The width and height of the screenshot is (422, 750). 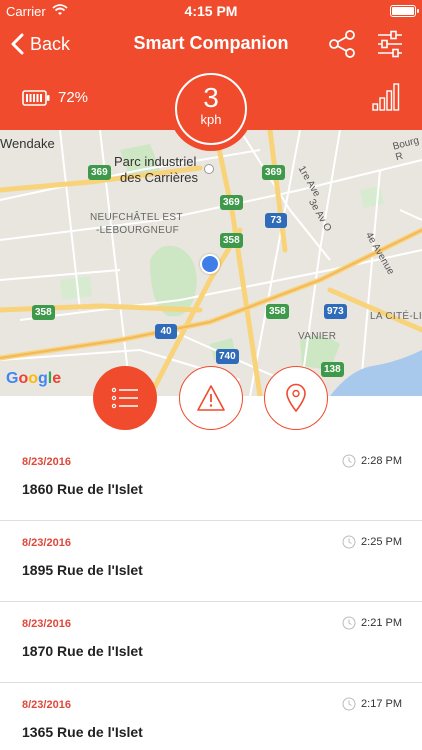 What do you see at coordinates (138, 230) in the screenshot?
I see `map-label-neufchatel-2: -LEBOURGNEUF` at bounding box center [138, 230].